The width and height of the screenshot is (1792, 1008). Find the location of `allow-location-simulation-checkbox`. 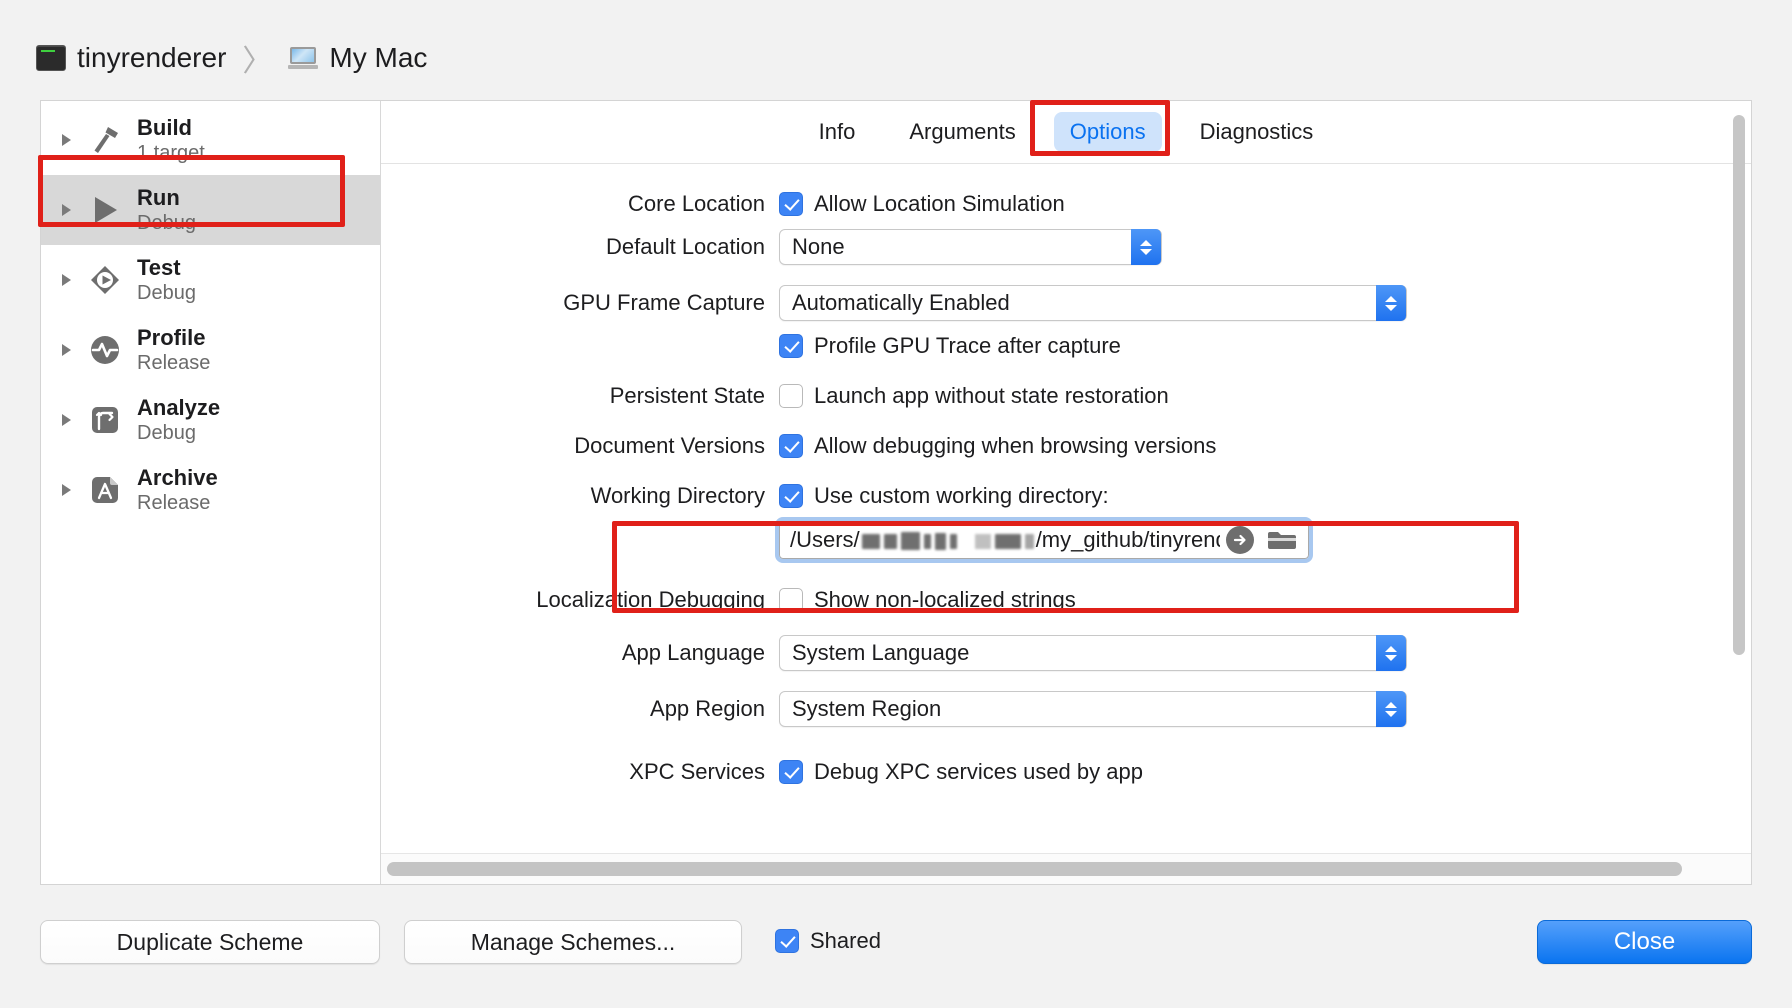

allow-location-simulation-checkbox is located at coordinates (791, 204).